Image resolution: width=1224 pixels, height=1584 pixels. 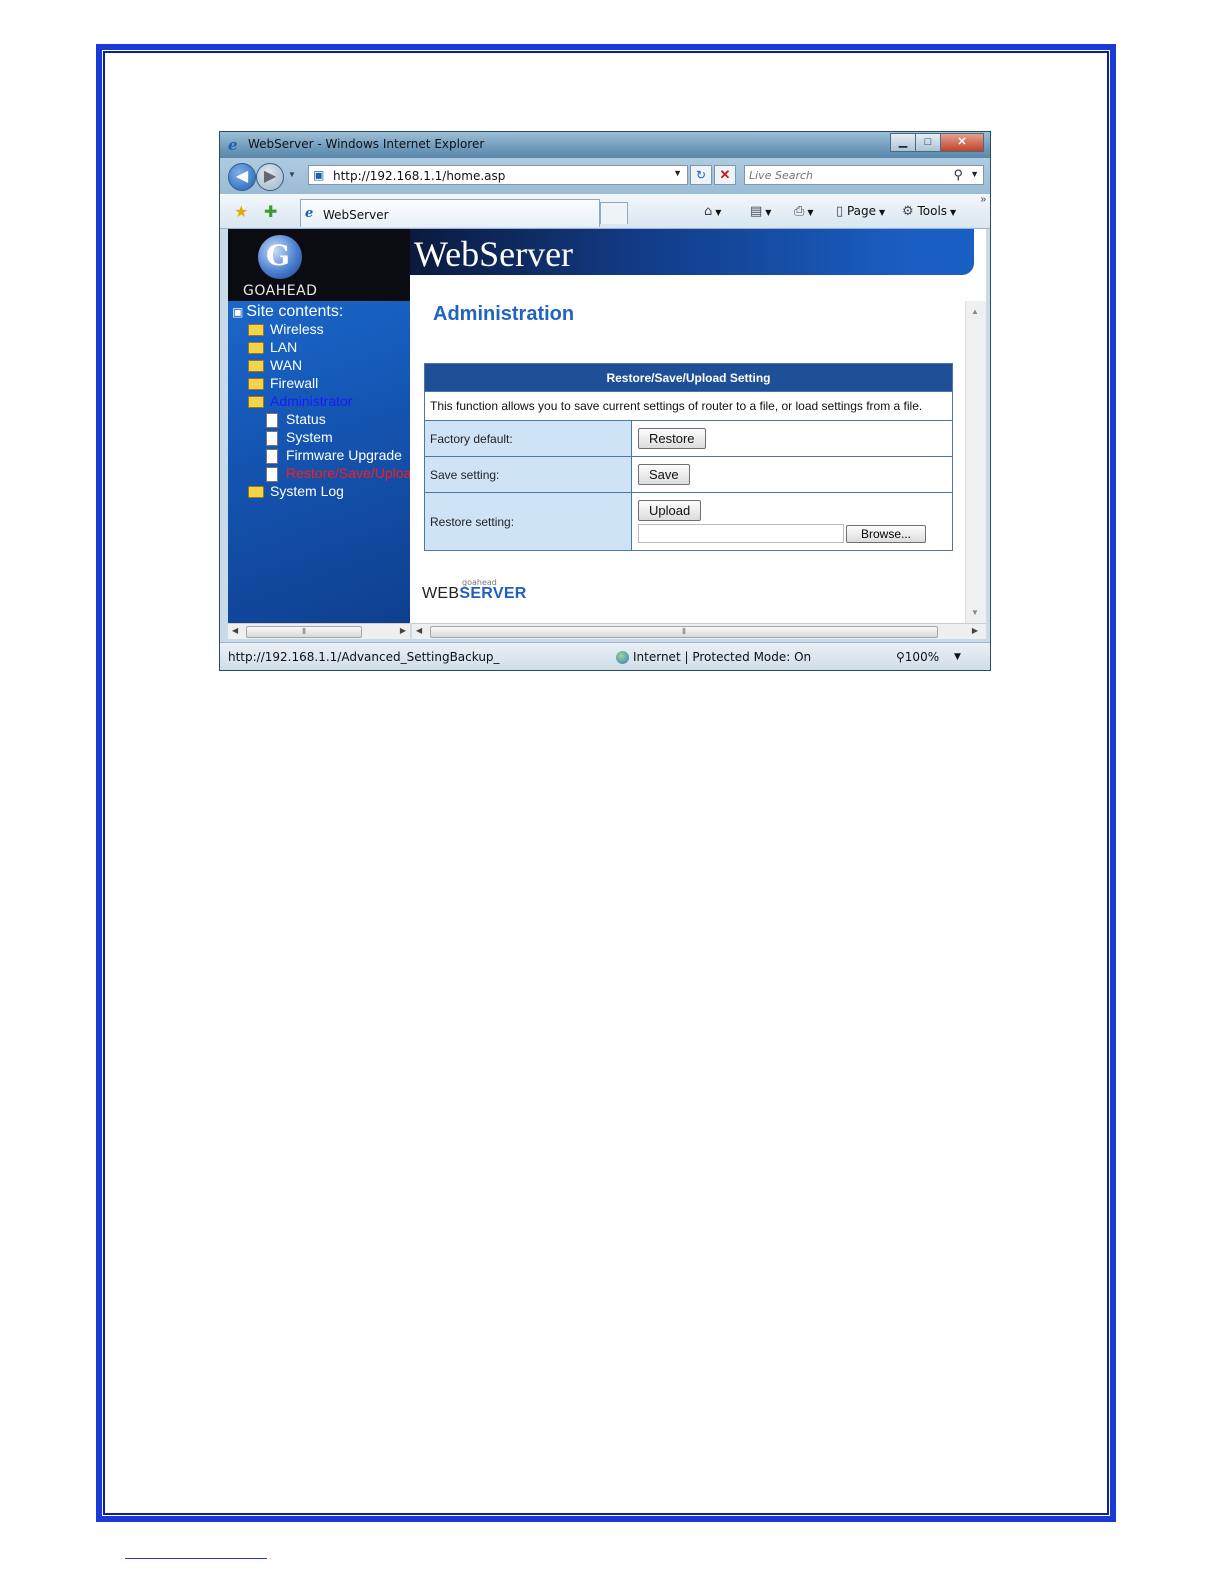 What do you see at coordinates (233, 145) in the screenshot?
I see `ie-icon: e` at bounding box center [233, 145].